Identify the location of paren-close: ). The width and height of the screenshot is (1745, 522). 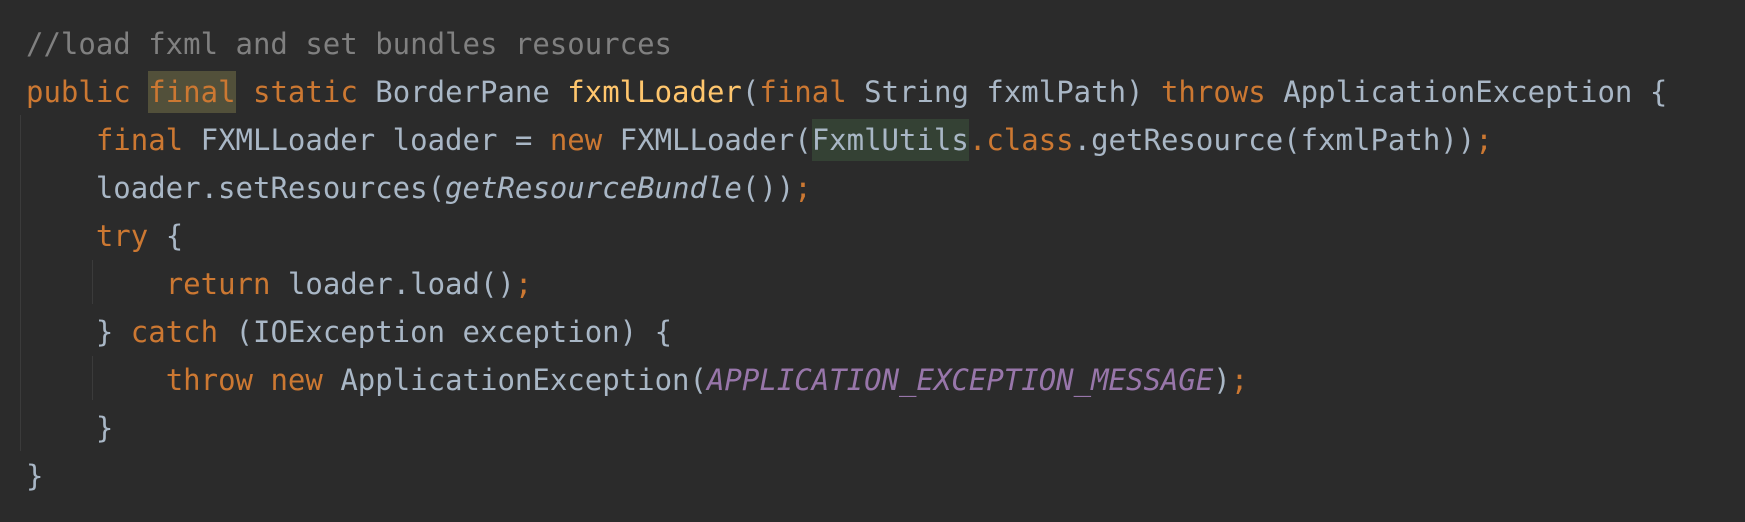
(1222, 380).